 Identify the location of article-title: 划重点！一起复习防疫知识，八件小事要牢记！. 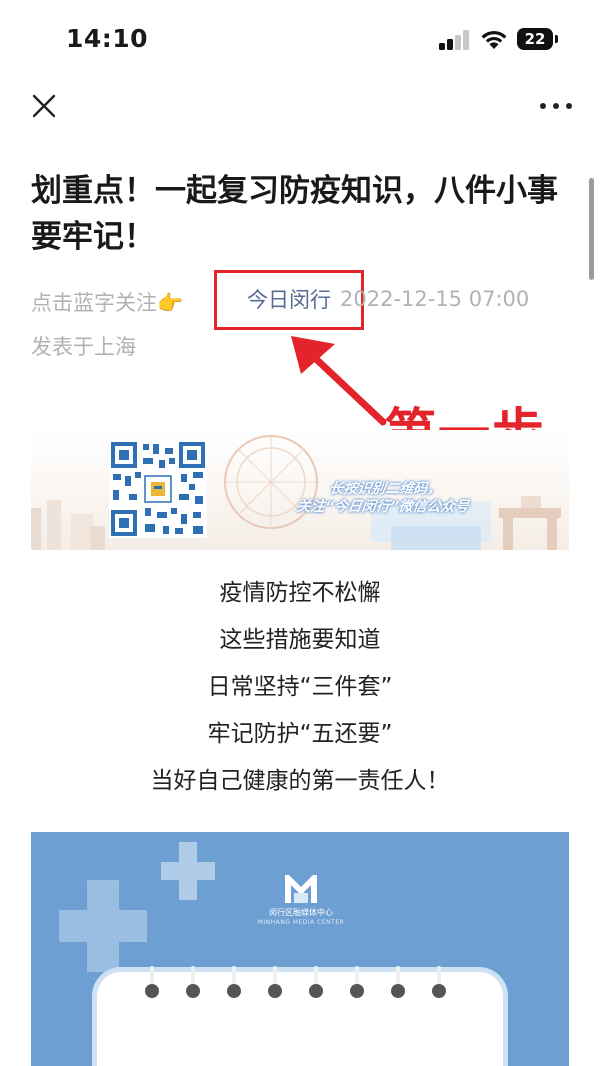
(294, 214).